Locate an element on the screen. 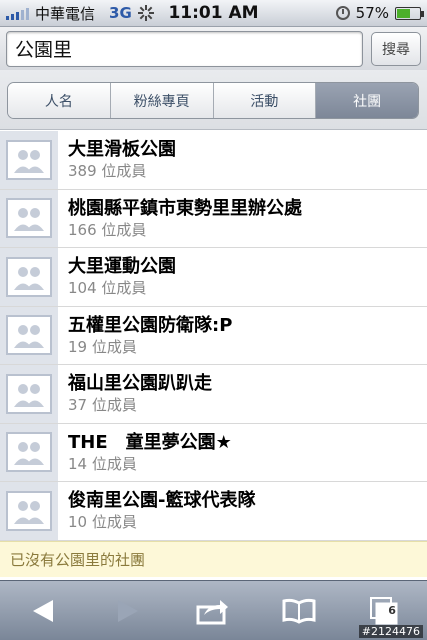 The width and height of the screenshot is (427, 640). member-count: 14 位成員 is located at coordinates (102, 463).